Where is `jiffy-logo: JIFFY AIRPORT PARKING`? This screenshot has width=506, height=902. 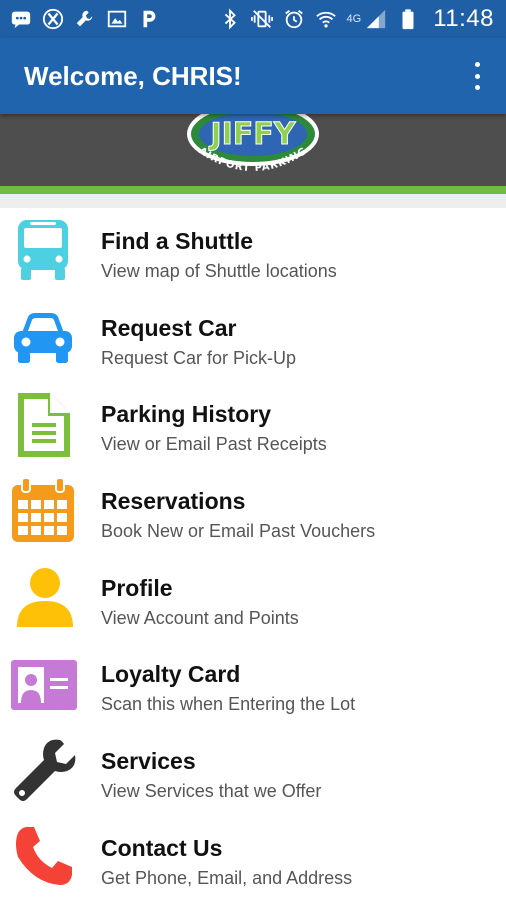 jiffy-logo: JIFFY AIRPORT PARKING is located at coordinates (253, 144).